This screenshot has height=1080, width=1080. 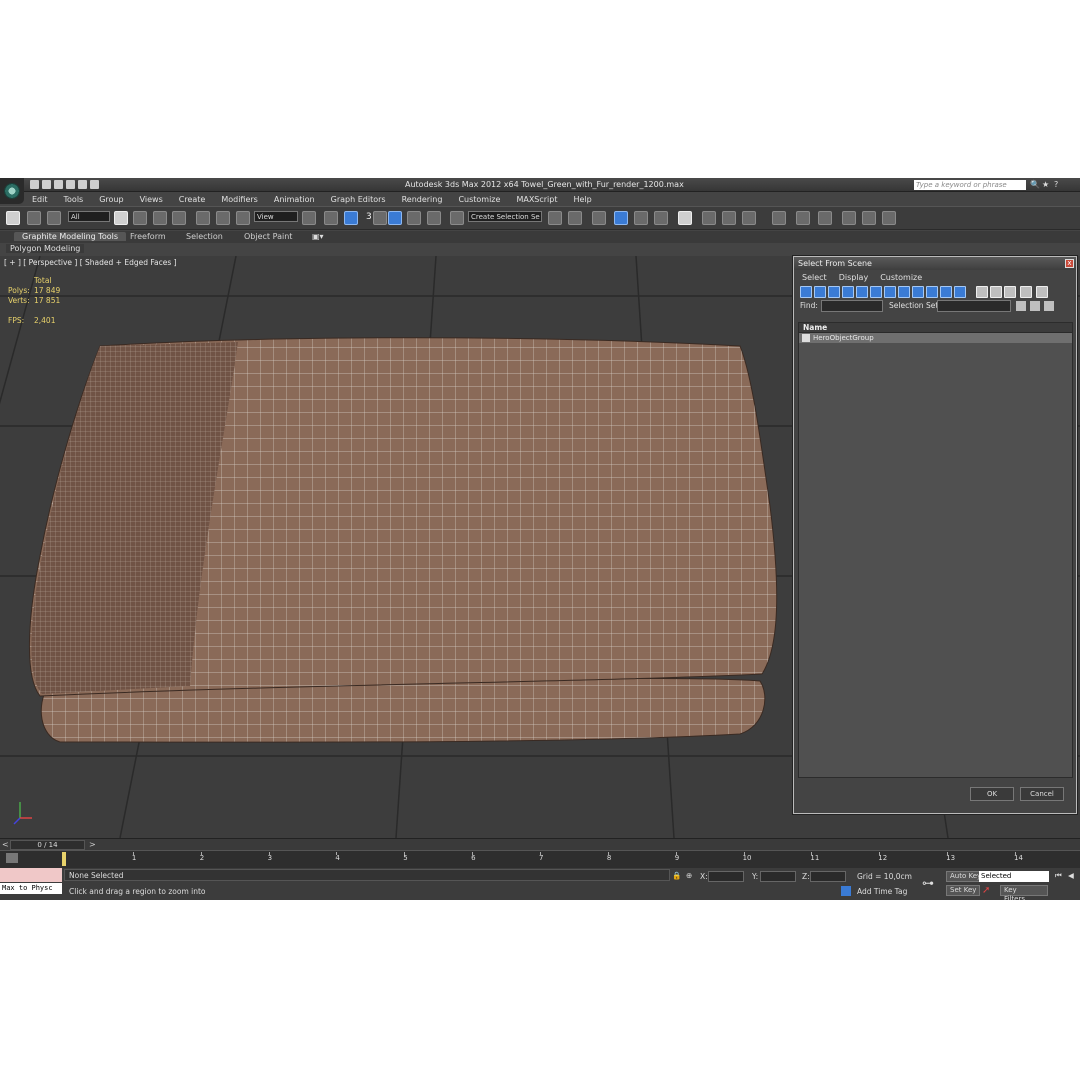 What do you see at coordinates (239, 199) in the screenshot?
I see `menu-modifiers: Modifiers` at bounding box center [239, 199].